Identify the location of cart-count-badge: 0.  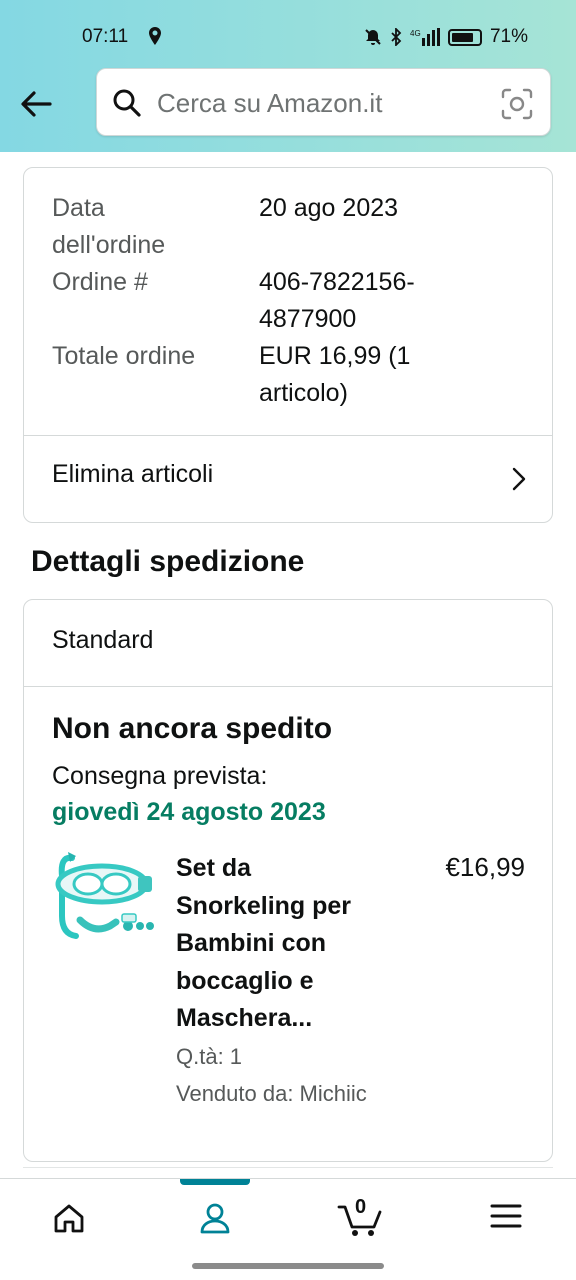
(361, 1207).